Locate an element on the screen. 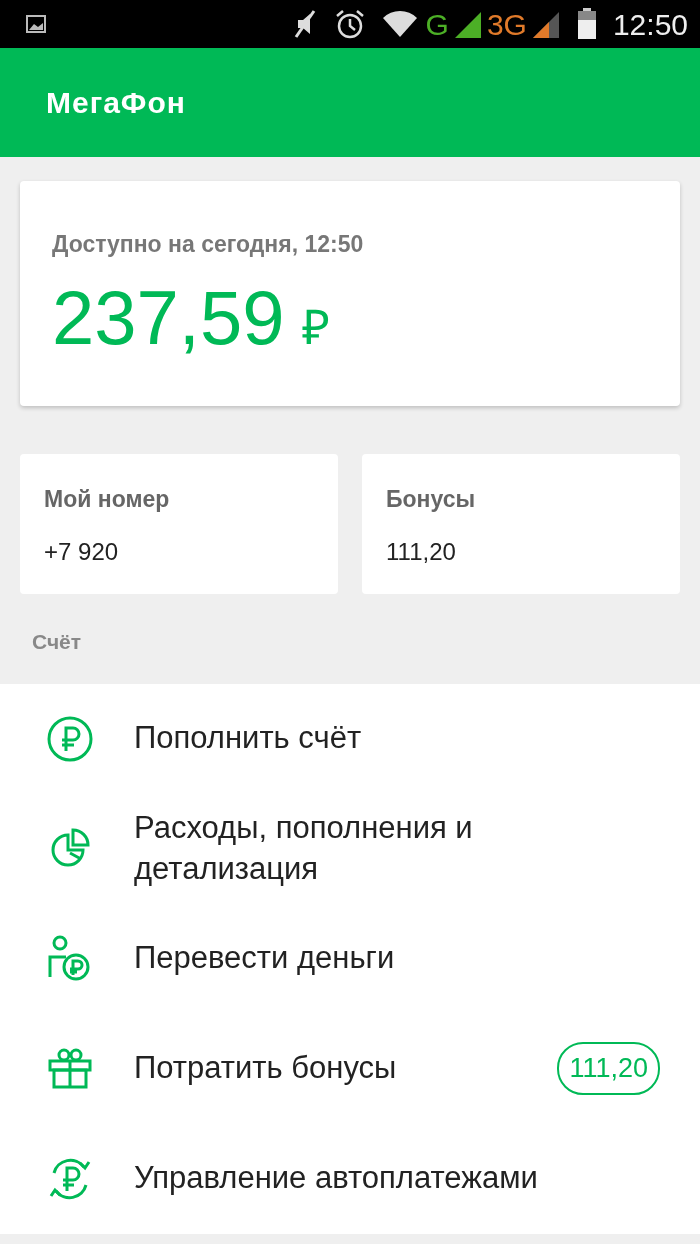  currency-sign: ₽ is located at coordinates (316, 327).